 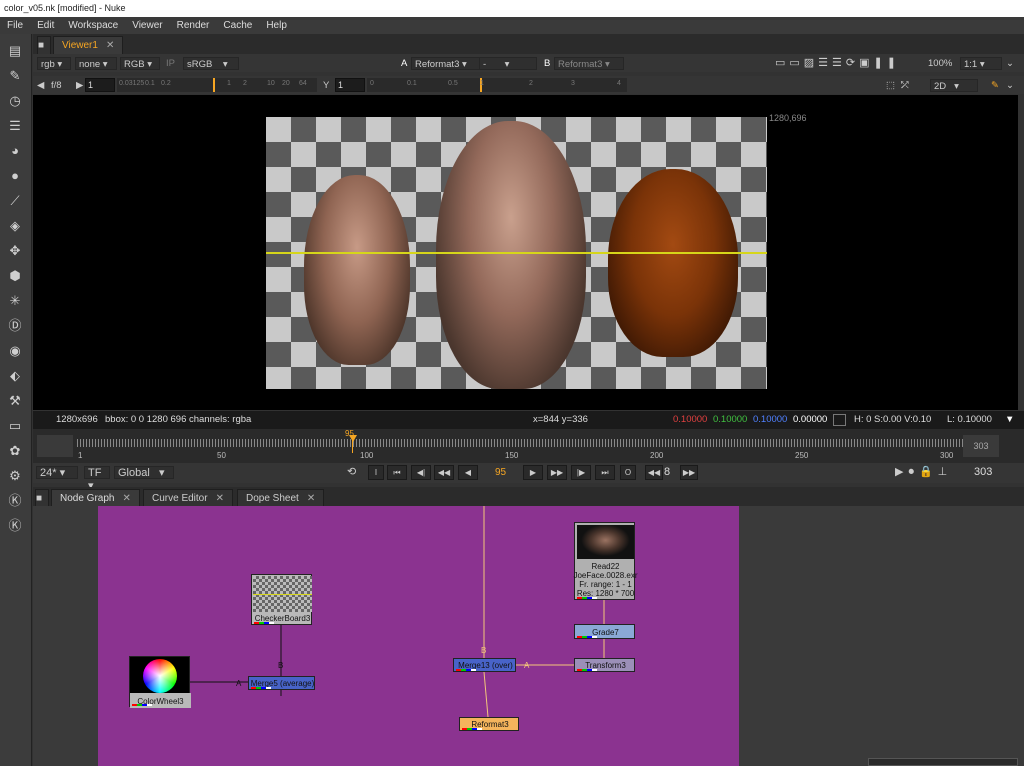 I want to click on tab-curve-editor: Curve Editor ✕, so click(x=188, y=498).